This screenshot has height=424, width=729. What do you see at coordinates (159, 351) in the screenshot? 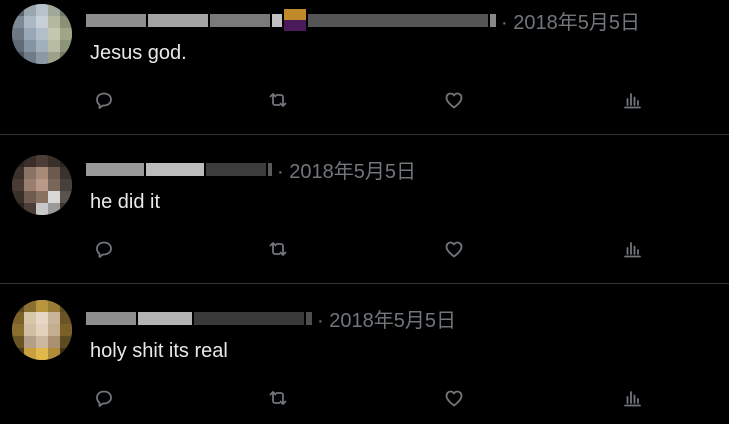
I see `tweet-text: holy shit its real` at bounding box center [159, 351].